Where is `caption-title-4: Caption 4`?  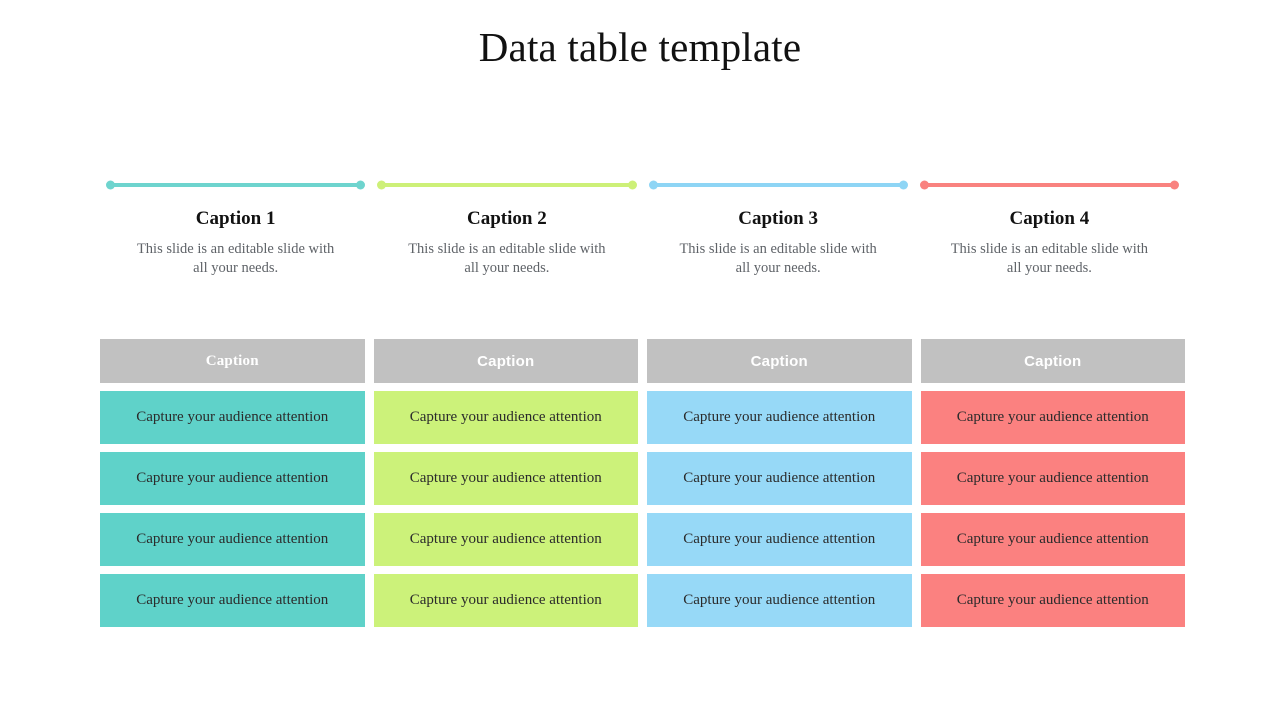
caption-title-4: Caption 4 is located at coordinates (1049, 218).